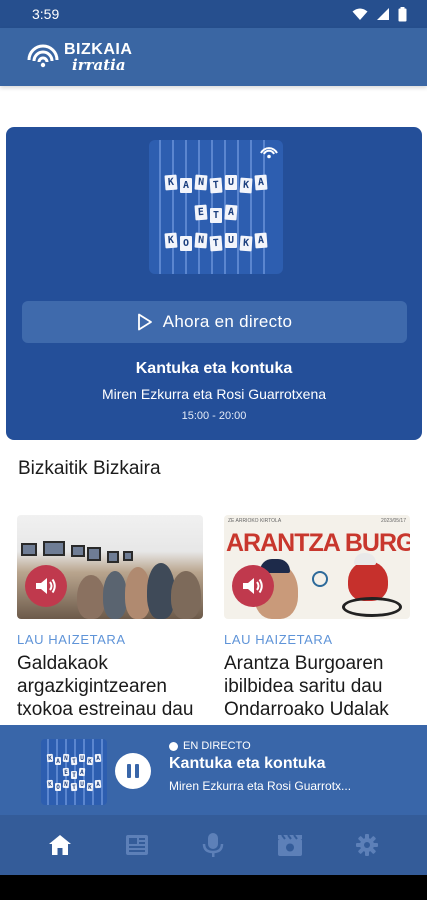 This screenshot has width=427, height=900. Describe the element at coordinates (89, 468) in the screenshot. I see `section-title: Bizkaitik Bizkaira` at that location.